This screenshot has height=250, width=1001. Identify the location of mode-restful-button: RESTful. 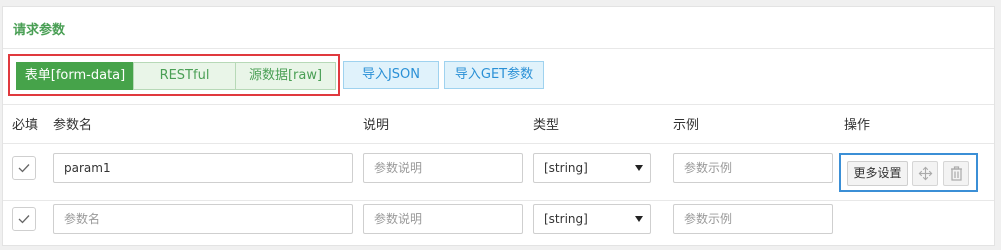
(184, 76).